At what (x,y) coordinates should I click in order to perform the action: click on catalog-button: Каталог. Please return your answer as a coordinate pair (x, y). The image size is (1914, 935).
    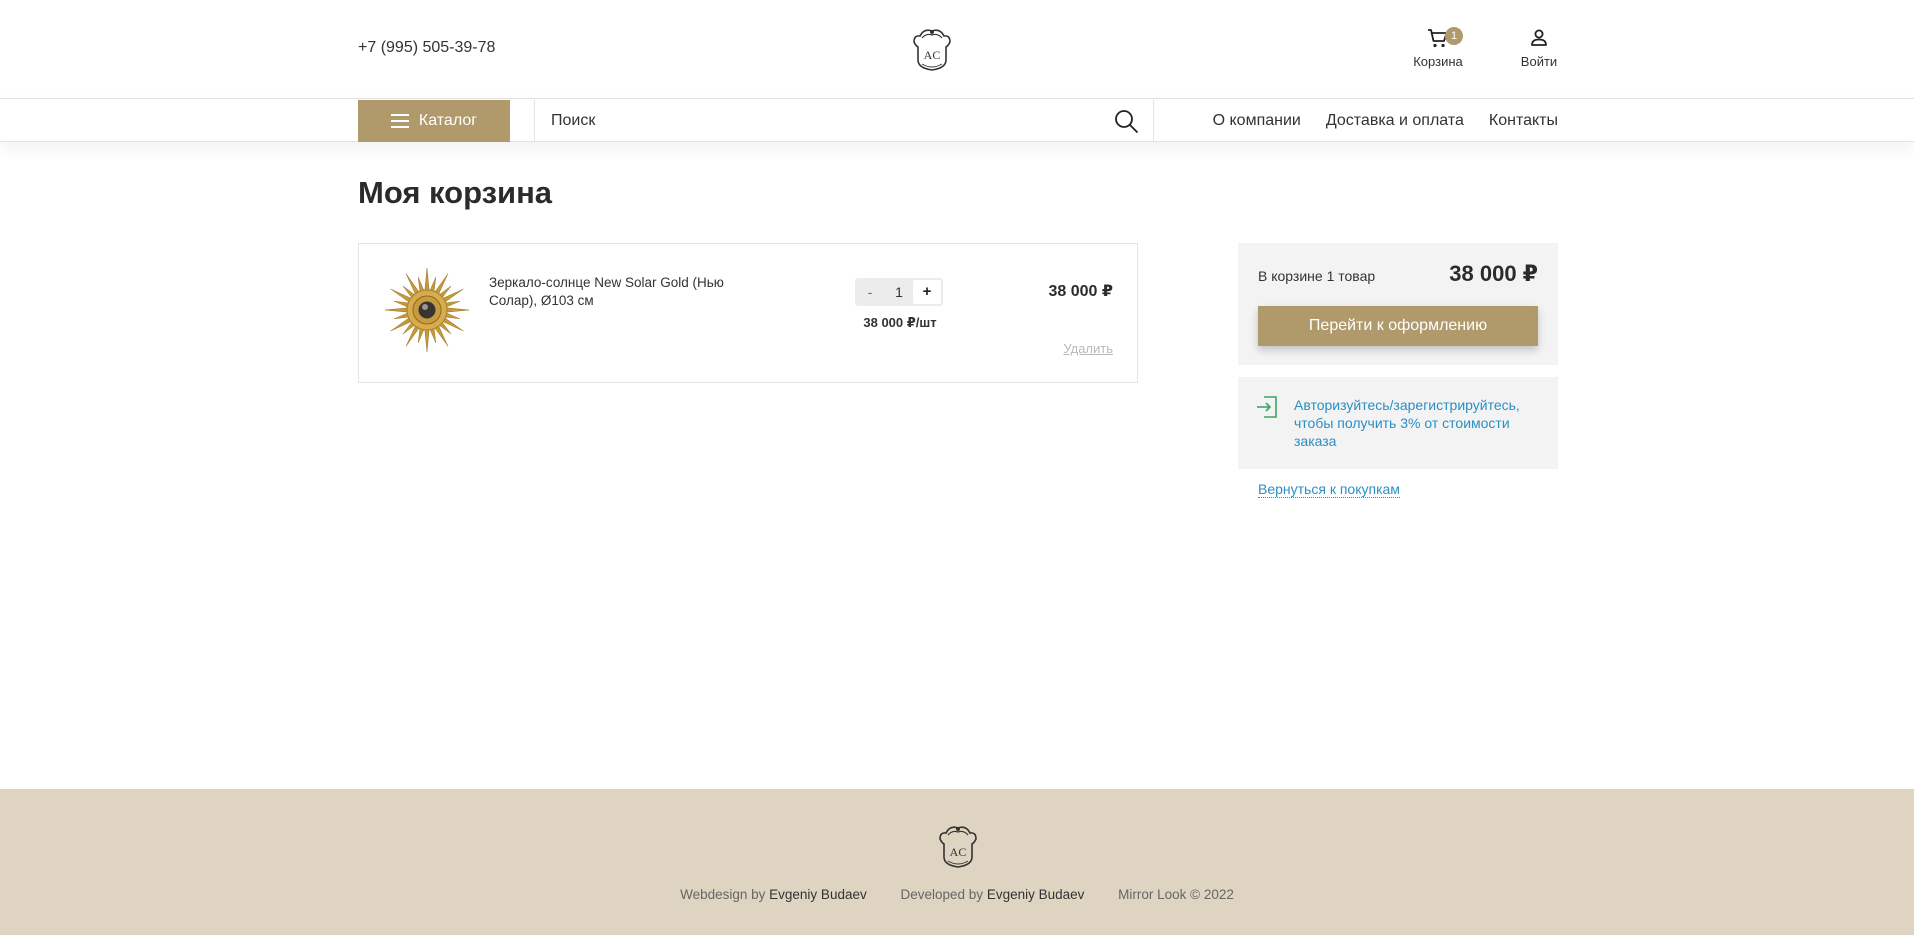
    Looking at the image, I should click on (434, 121).